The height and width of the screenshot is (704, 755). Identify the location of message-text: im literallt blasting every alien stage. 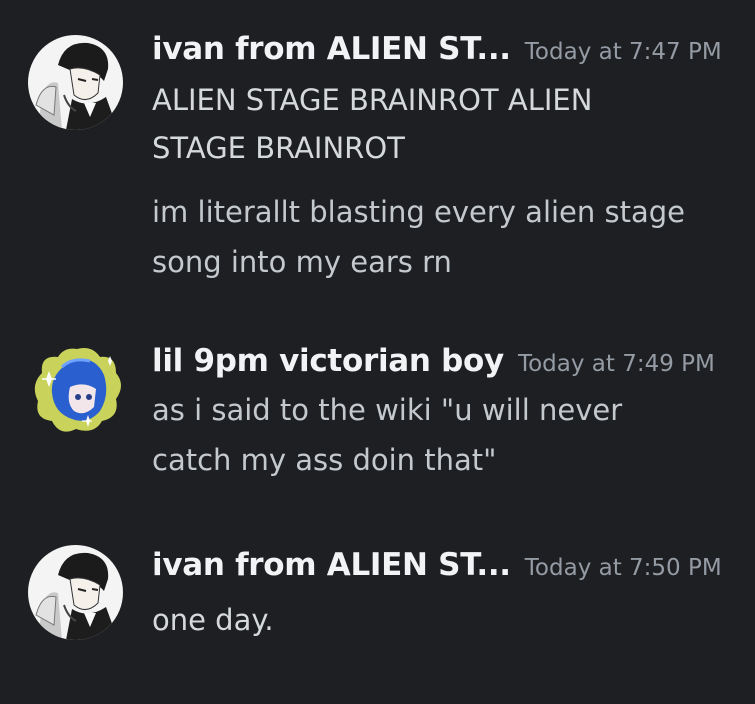
(419, 212).